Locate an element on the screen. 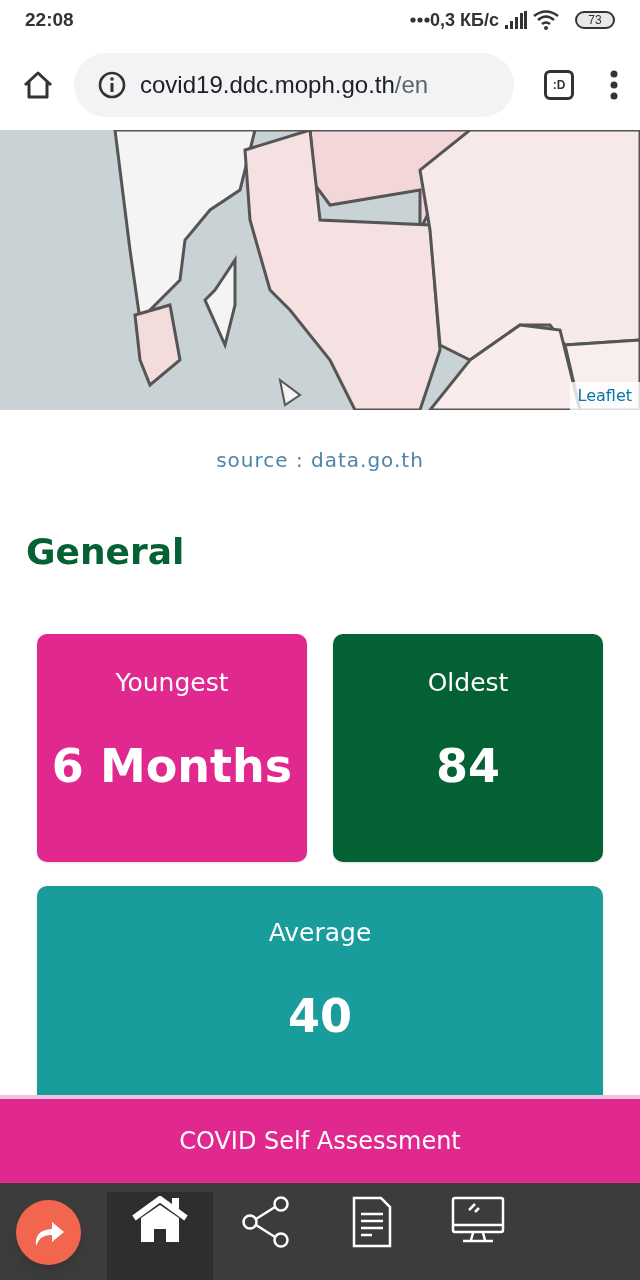 This screenshot has width=640, height=1280. wifi-icon is located at coordinates (546, 20).